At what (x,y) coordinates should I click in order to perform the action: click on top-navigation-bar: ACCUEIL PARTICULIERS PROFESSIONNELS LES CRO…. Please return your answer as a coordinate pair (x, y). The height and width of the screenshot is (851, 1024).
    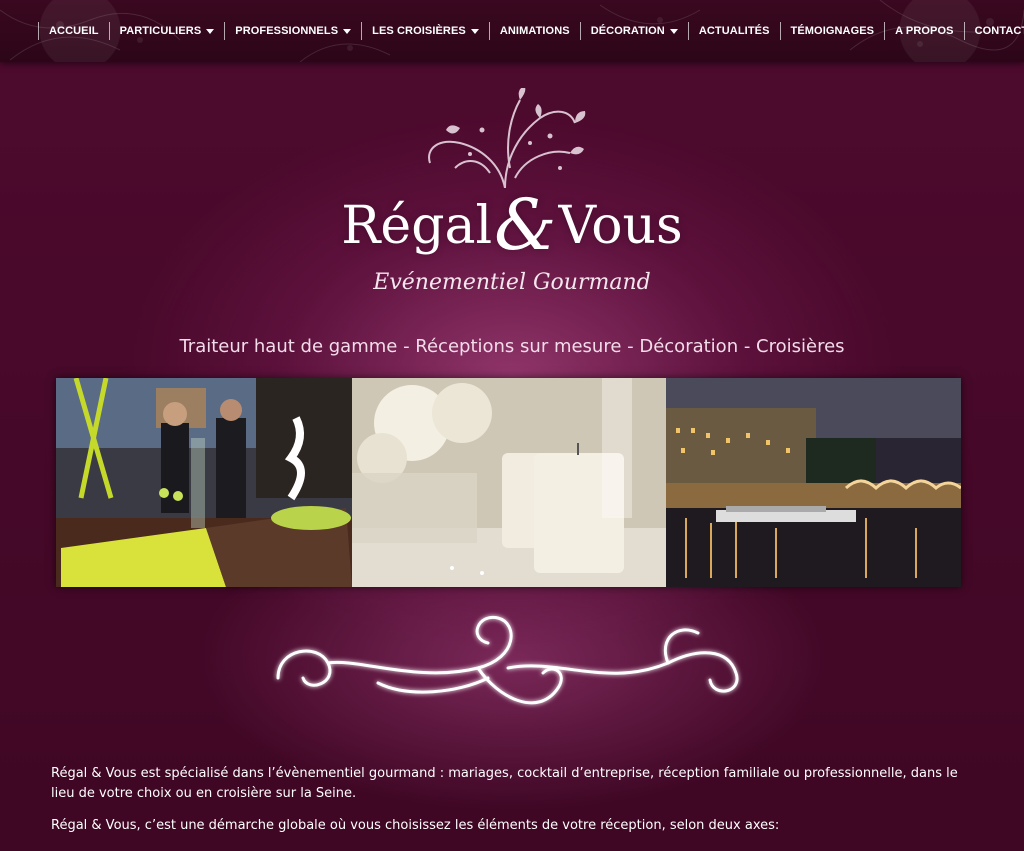
    Looking at the image, I should click on (512, 31).